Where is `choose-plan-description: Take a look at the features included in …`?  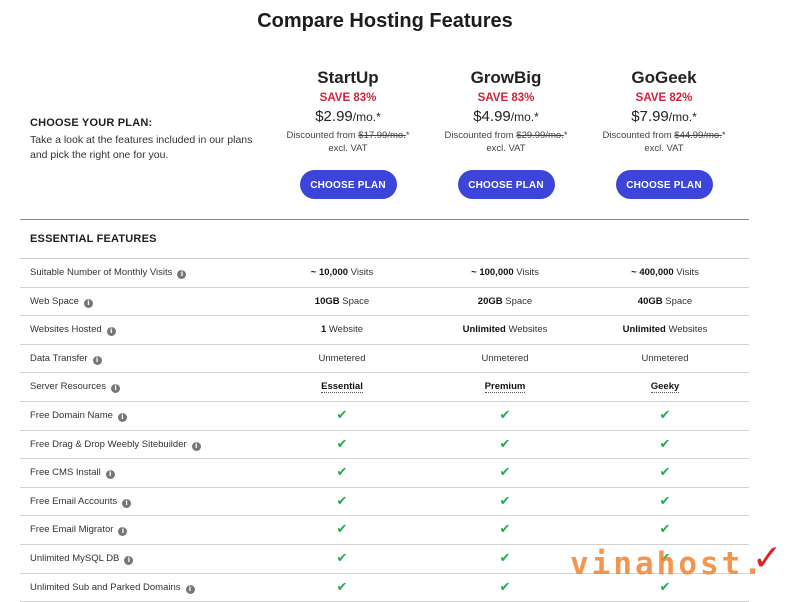 choose-plan-description: Take a look at the features included in … is located at coordinates (141, 147).